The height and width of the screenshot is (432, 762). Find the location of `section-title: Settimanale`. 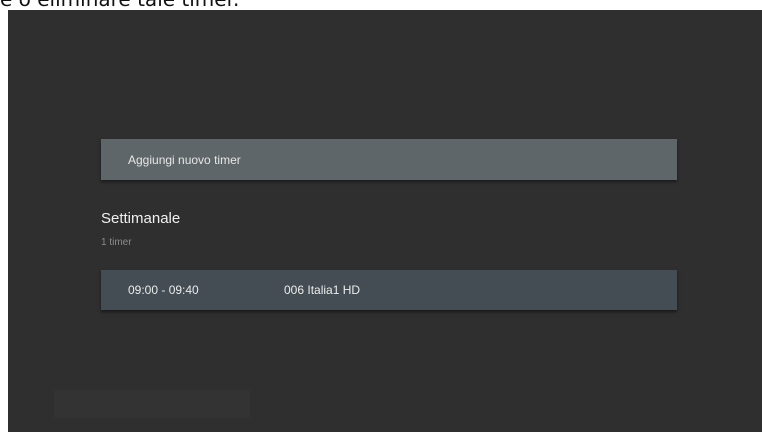

section-title: Settimanale is located at coordinates (141, 218).